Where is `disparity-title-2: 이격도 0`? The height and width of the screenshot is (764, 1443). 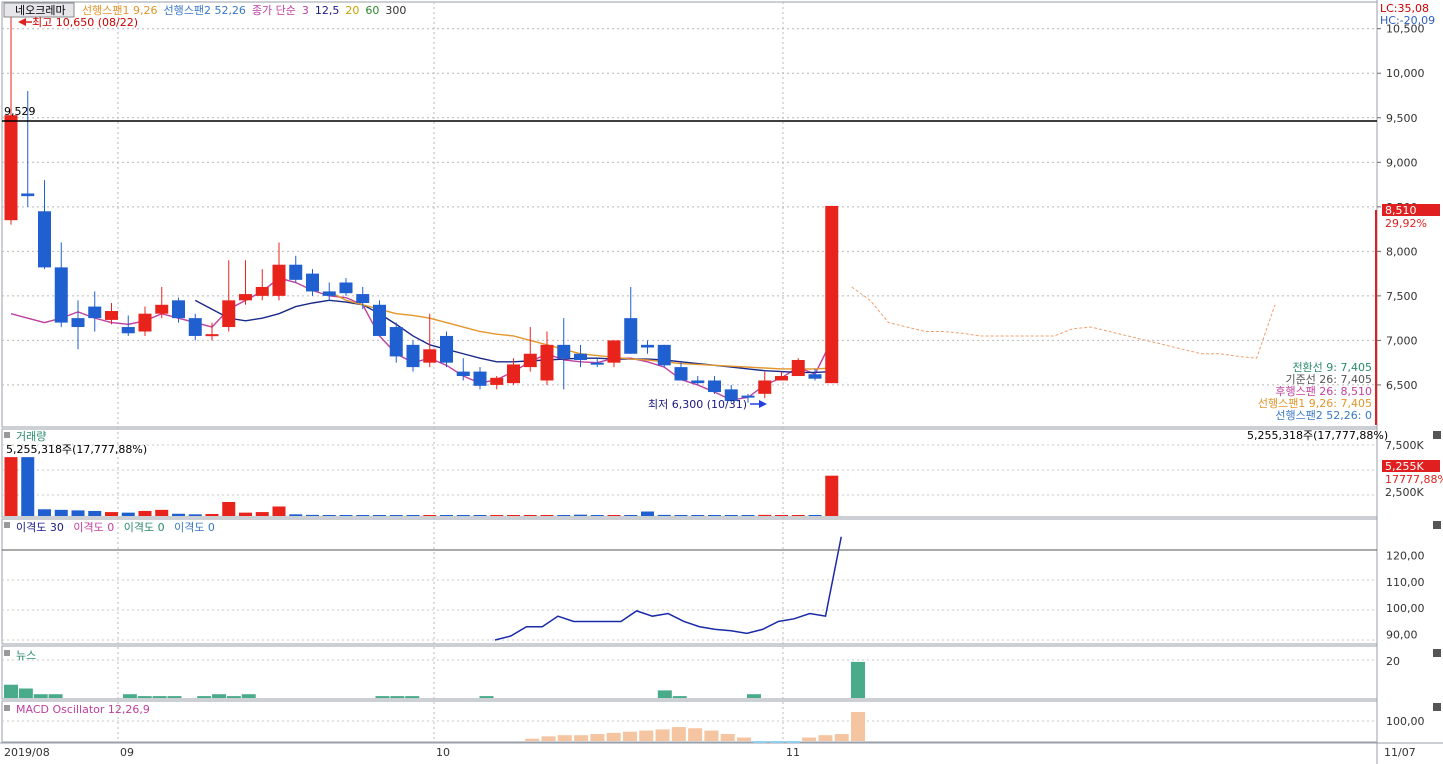
disparity-title-2: 이격도 0 is located at coordinates (93, 527).